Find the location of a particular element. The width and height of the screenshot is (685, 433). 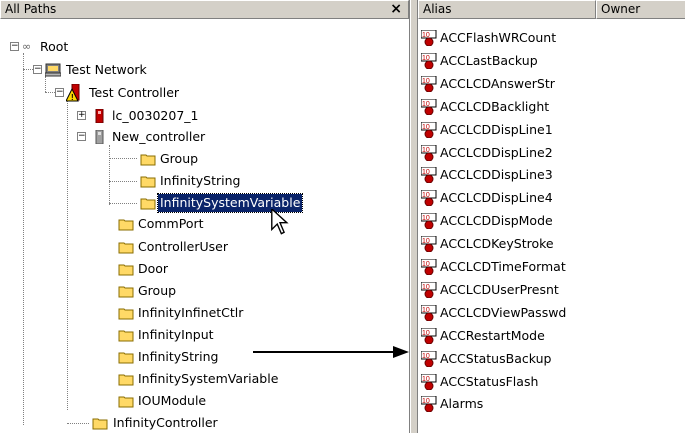

alias-label: ACCLCDAnswerStr is located at coordinates (497, 83).